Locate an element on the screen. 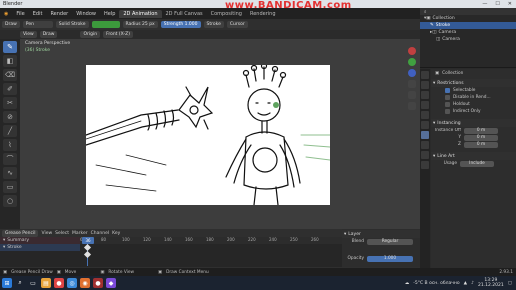  restrictions-panel-header: ▾ Restrictions is located at coordinates (473, 83).